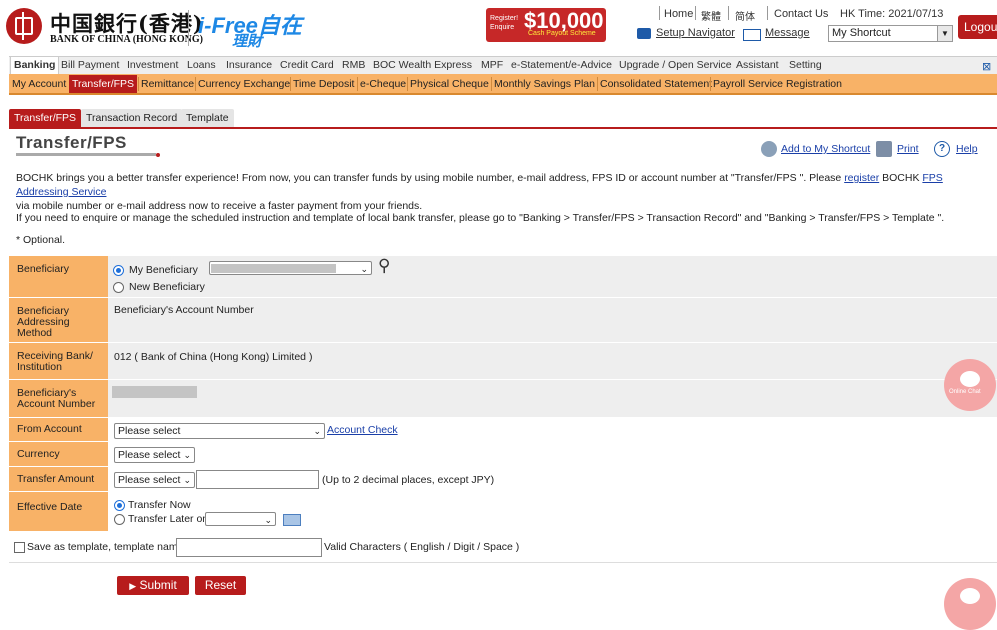 Image resolution: width=997 pixels, height=630 pixels. I want to click on setup-navigator-link: Setup Navigator, so click(695, 33).